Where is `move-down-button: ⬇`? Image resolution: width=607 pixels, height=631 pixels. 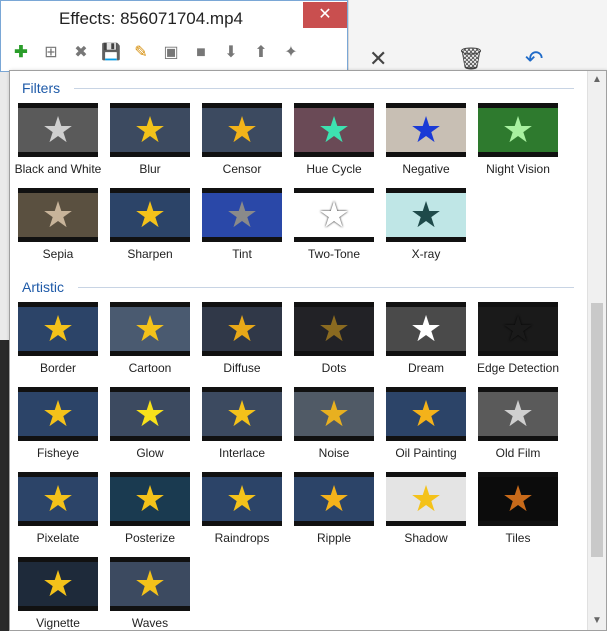 move-down-button: ⬇ is located at coordinates (231, 53).